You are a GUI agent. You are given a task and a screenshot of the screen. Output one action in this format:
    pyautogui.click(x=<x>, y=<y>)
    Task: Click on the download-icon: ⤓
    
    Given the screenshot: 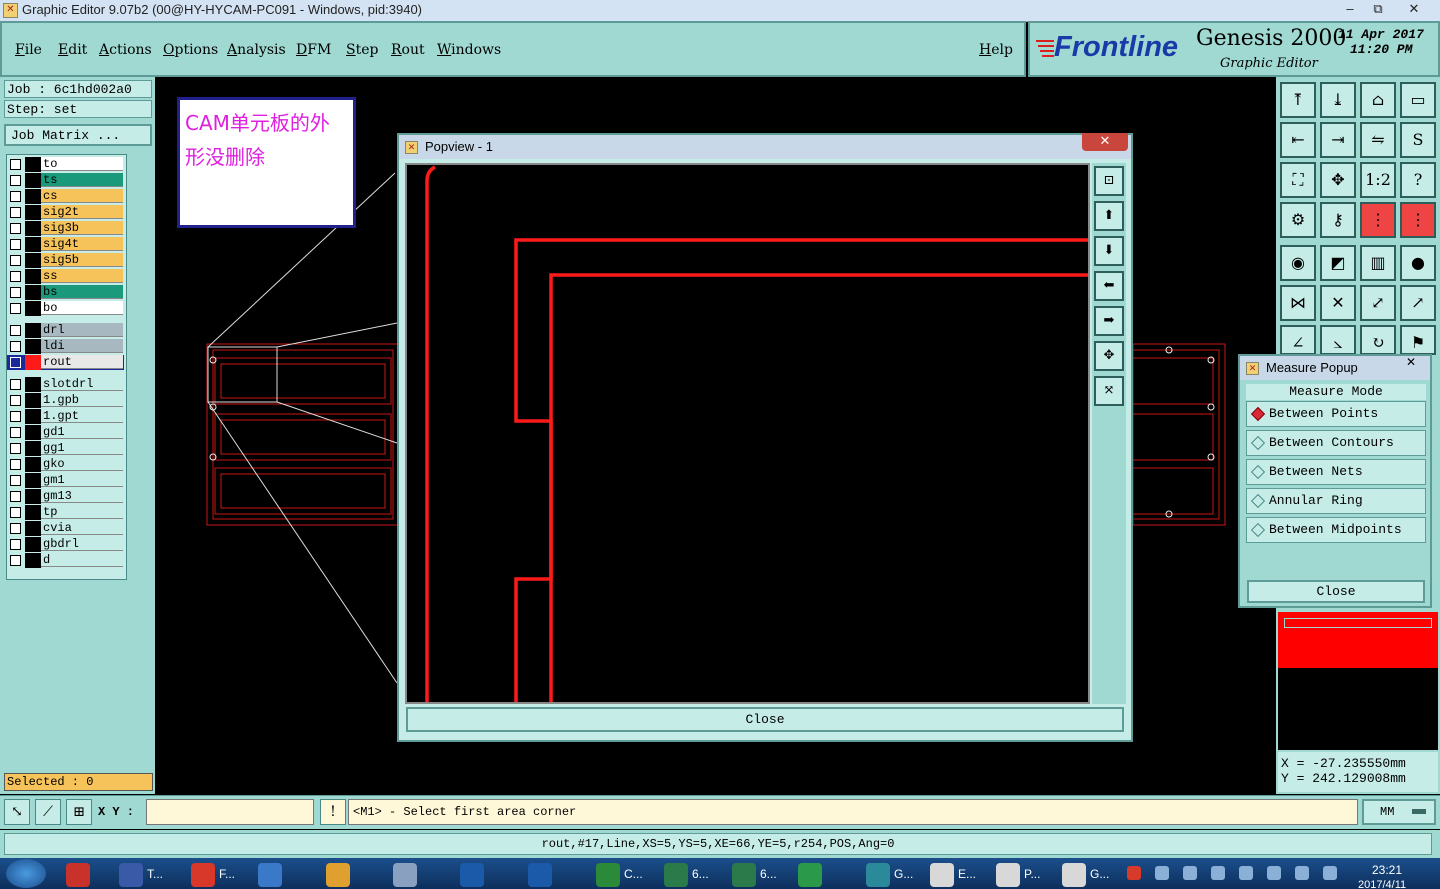 What is the action you would take?
    pyautogui.click(x=1338, y=100)
    